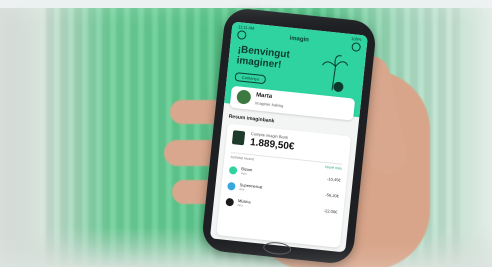 The image size is (492, 267). Describe the element at coordinates (334, 168) in the screenshot. I see `see-more-link: Veure més` at that location.